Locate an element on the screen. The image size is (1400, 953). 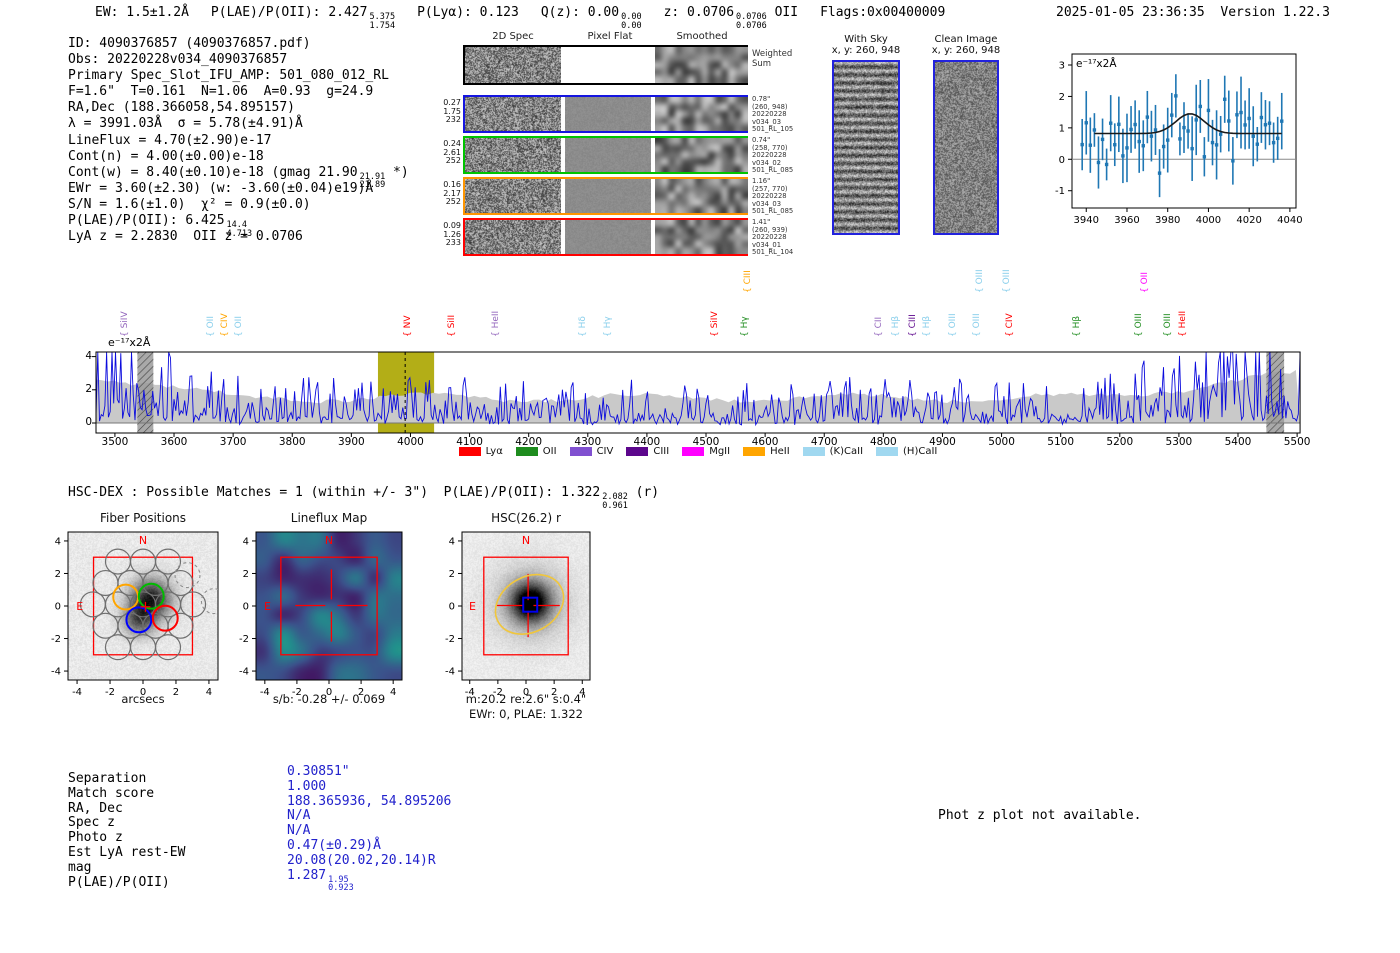
panel-svg-0: -4-4-2-2002244 NE is located at coordinates (135, 614).